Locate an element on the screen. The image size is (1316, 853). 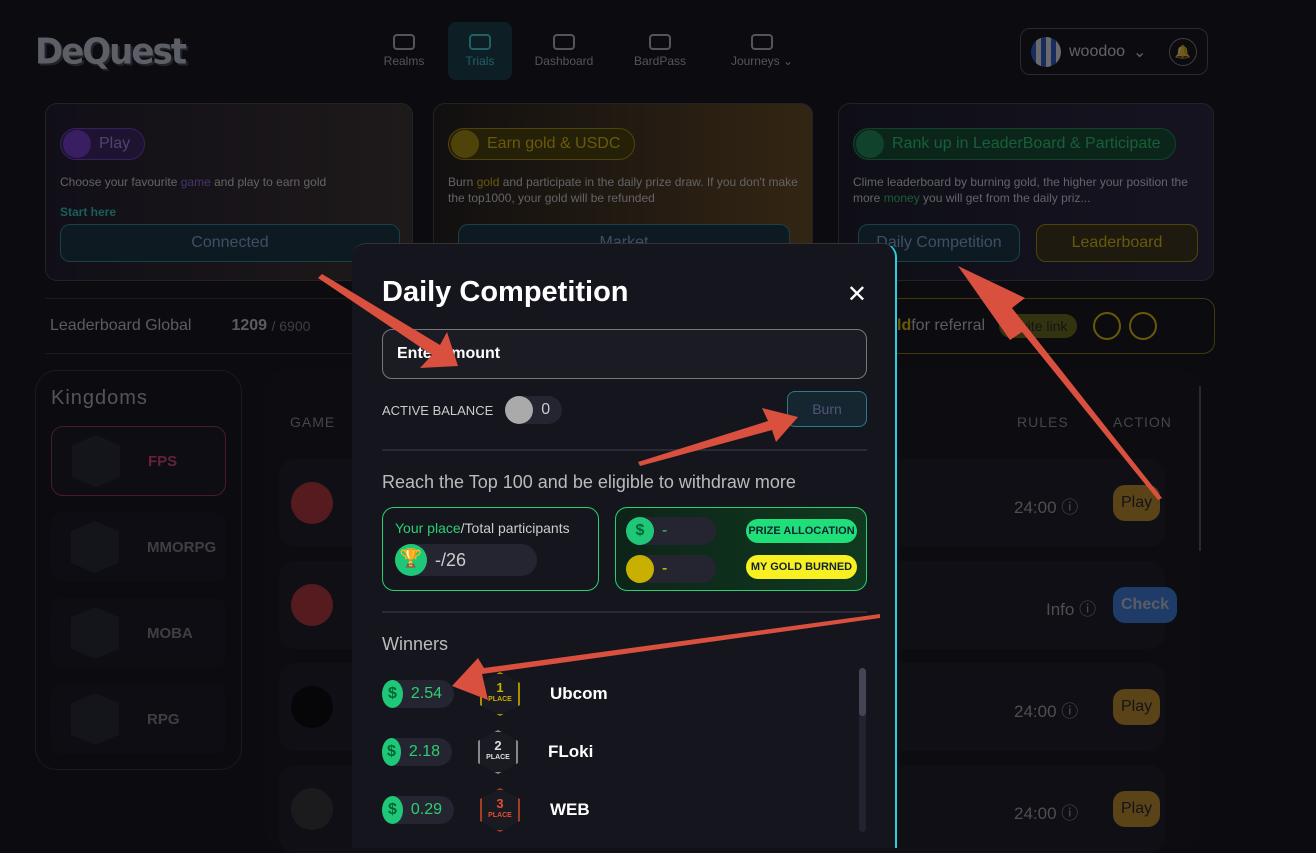
arrow-to-daily-competition is located at coordinates (1060, 383).